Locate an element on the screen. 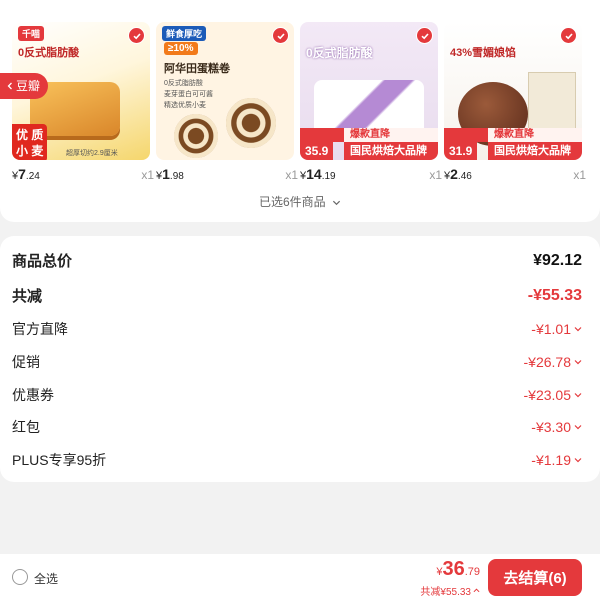 Image resolution: width=600 pixels, height=601 pixels. summary-label: 红包 is located at coordinates (26, 427).